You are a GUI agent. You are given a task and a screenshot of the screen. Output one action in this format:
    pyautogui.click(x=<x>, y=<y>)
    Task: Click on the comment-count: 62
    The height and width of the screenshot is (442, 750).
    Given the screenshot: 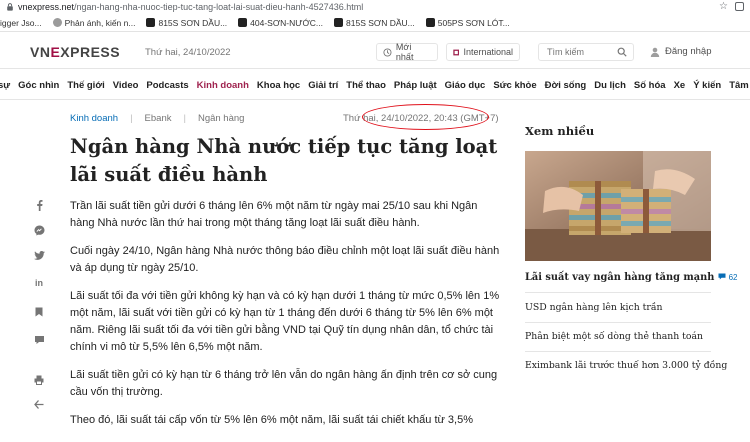 What is the action you would take?
    pyautogui.click(x=728, y=277)
    